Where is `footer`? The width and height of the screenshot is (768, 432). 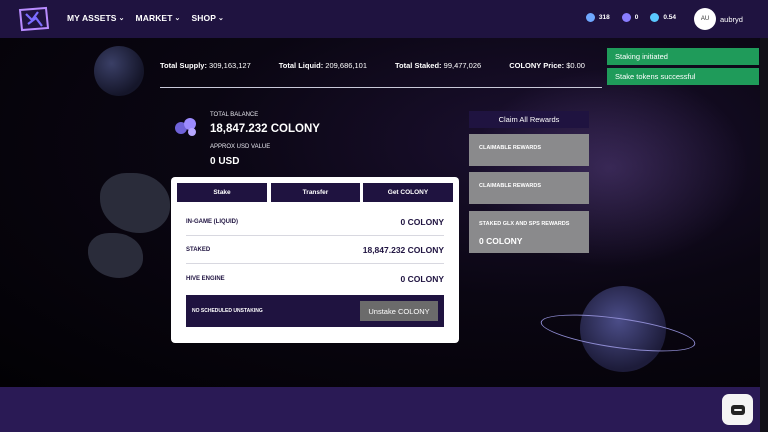 footer is located at coordinates (384, 409).